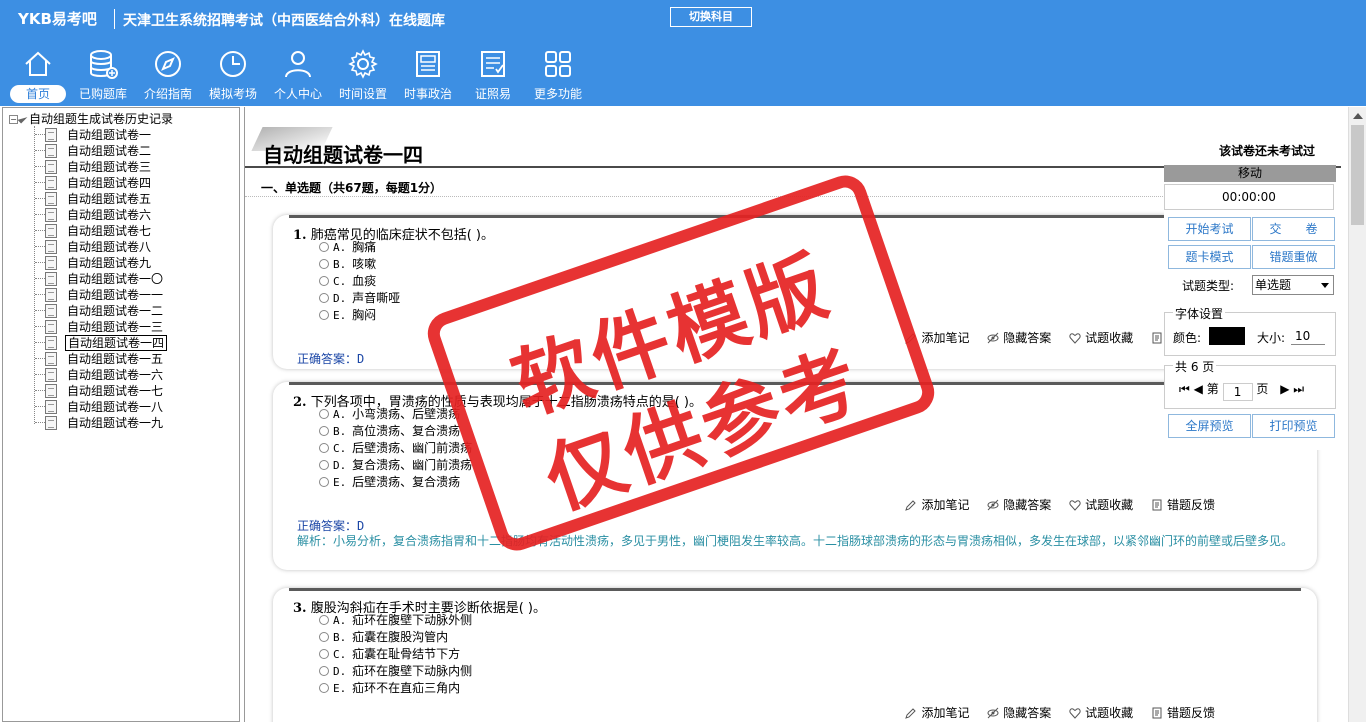 The height and width of the screenshot is (722, 1366). Describe the element at coordinates (1198, 389) in the screenshot. I see `prev-page-icon: ◀` at that location.